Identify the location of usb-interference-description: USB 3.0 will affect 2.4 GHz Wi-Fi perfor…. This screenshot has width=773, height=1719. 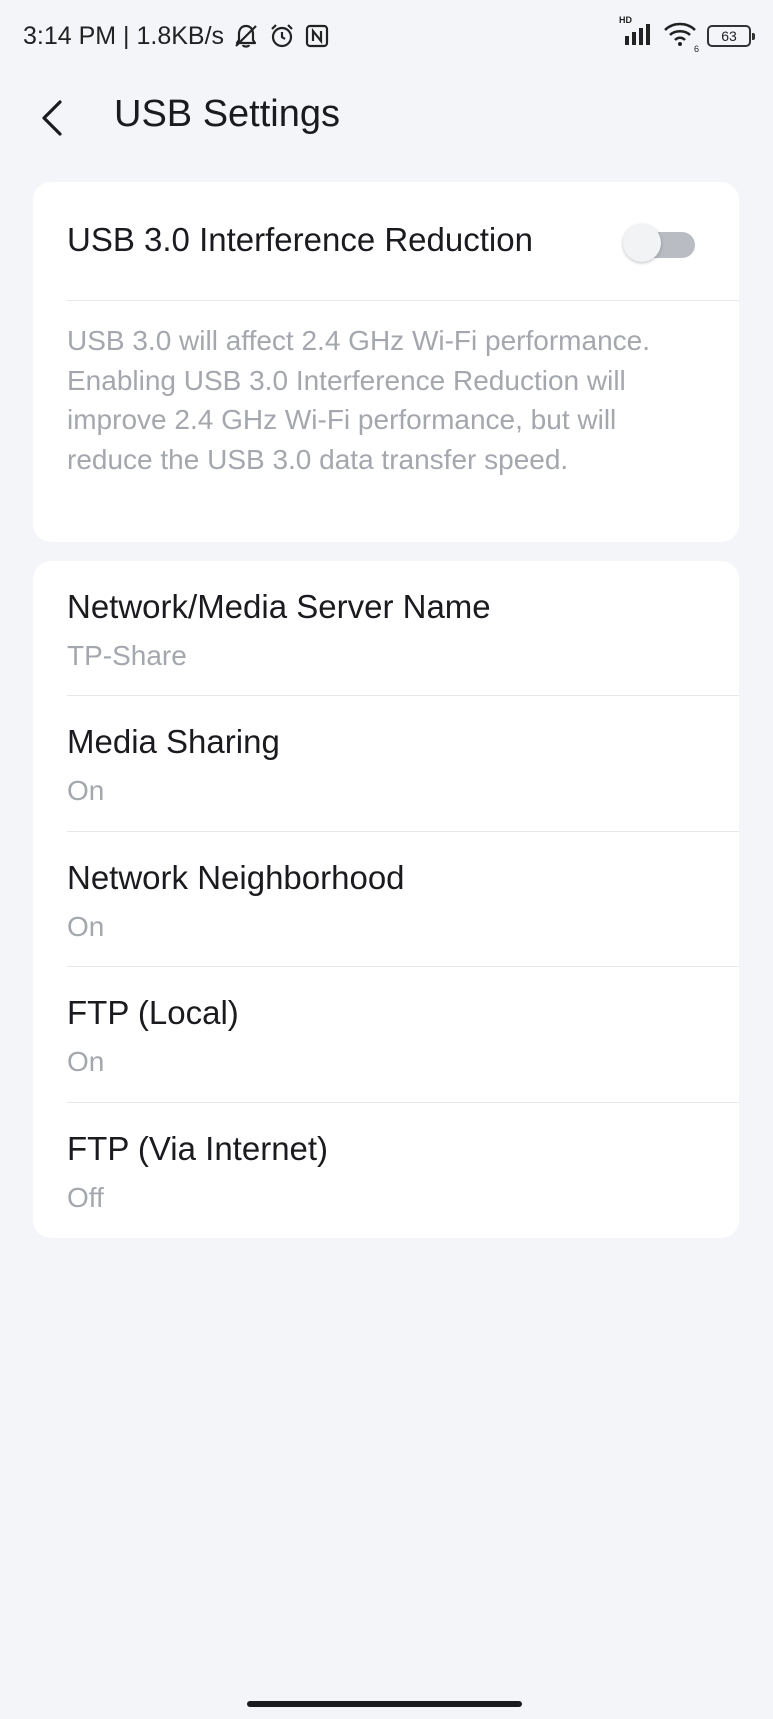
(358, 400).